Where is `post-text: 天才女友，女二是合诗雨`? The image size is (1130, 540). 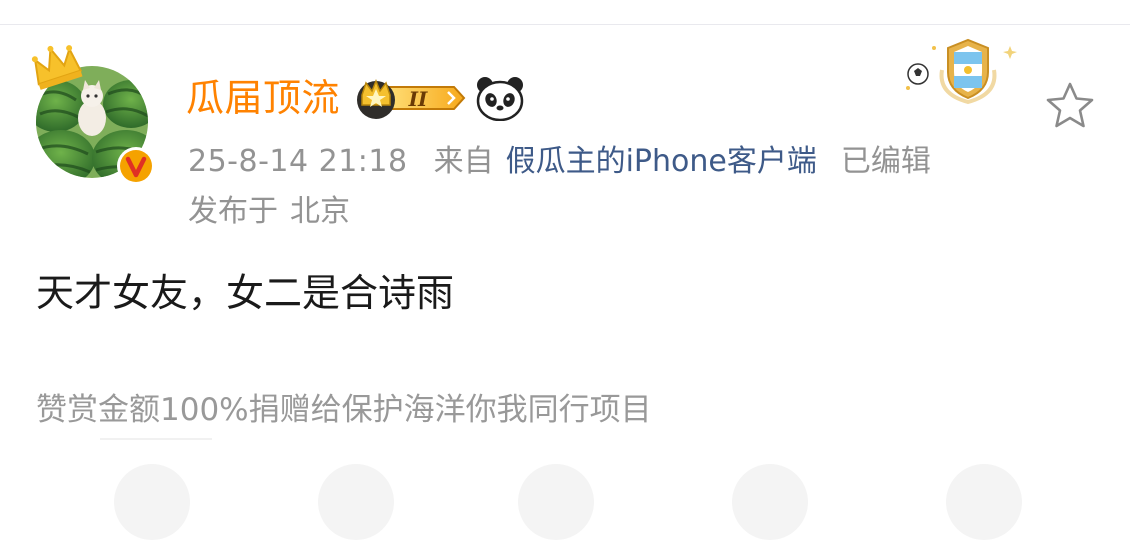
post-text: 天才女友，女二是合诗雨 is located at coordinates (245, 293).